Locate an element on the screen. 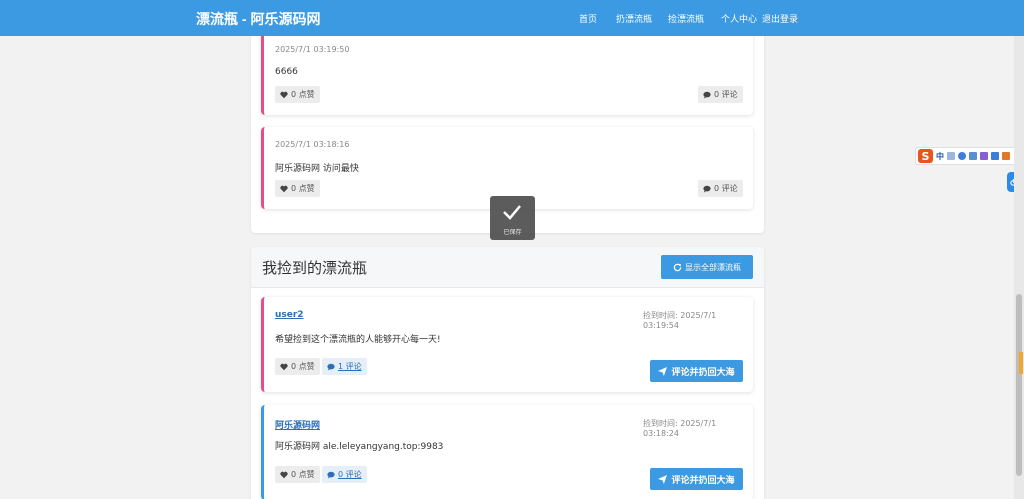 The image size is (1024, 499). bottle-timestamp: 2025/7/1 03:18:16 is located at coordinates (312, 144).